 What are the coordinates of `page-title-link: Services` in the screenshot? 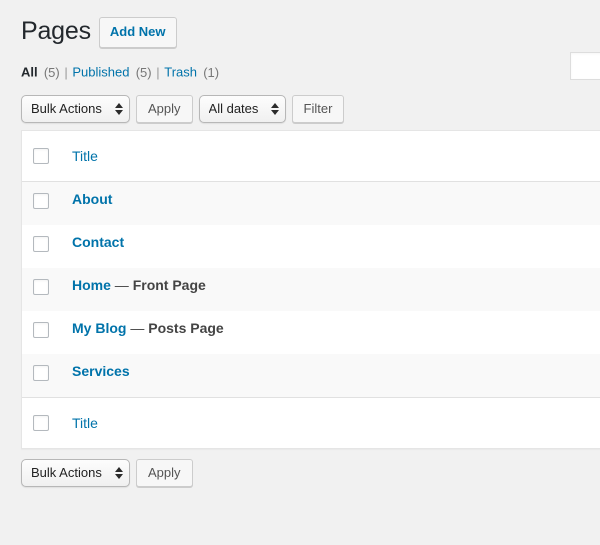 It's located at (101, 371).